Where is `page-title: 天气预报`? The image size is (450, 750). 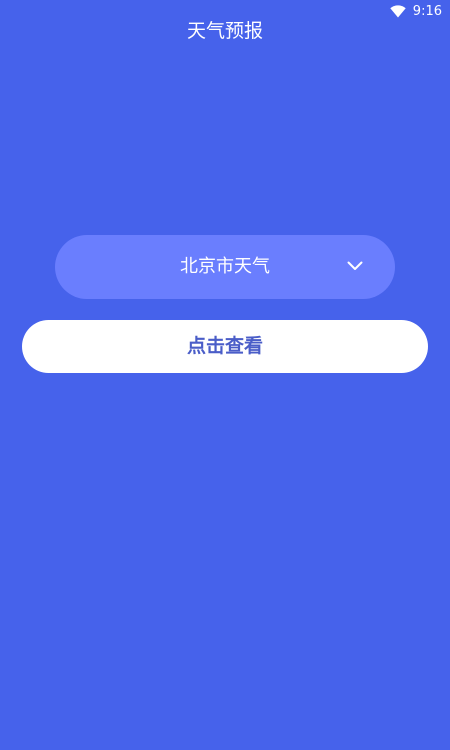
page-title: 天气预报 is located at coordinates (224, 31).